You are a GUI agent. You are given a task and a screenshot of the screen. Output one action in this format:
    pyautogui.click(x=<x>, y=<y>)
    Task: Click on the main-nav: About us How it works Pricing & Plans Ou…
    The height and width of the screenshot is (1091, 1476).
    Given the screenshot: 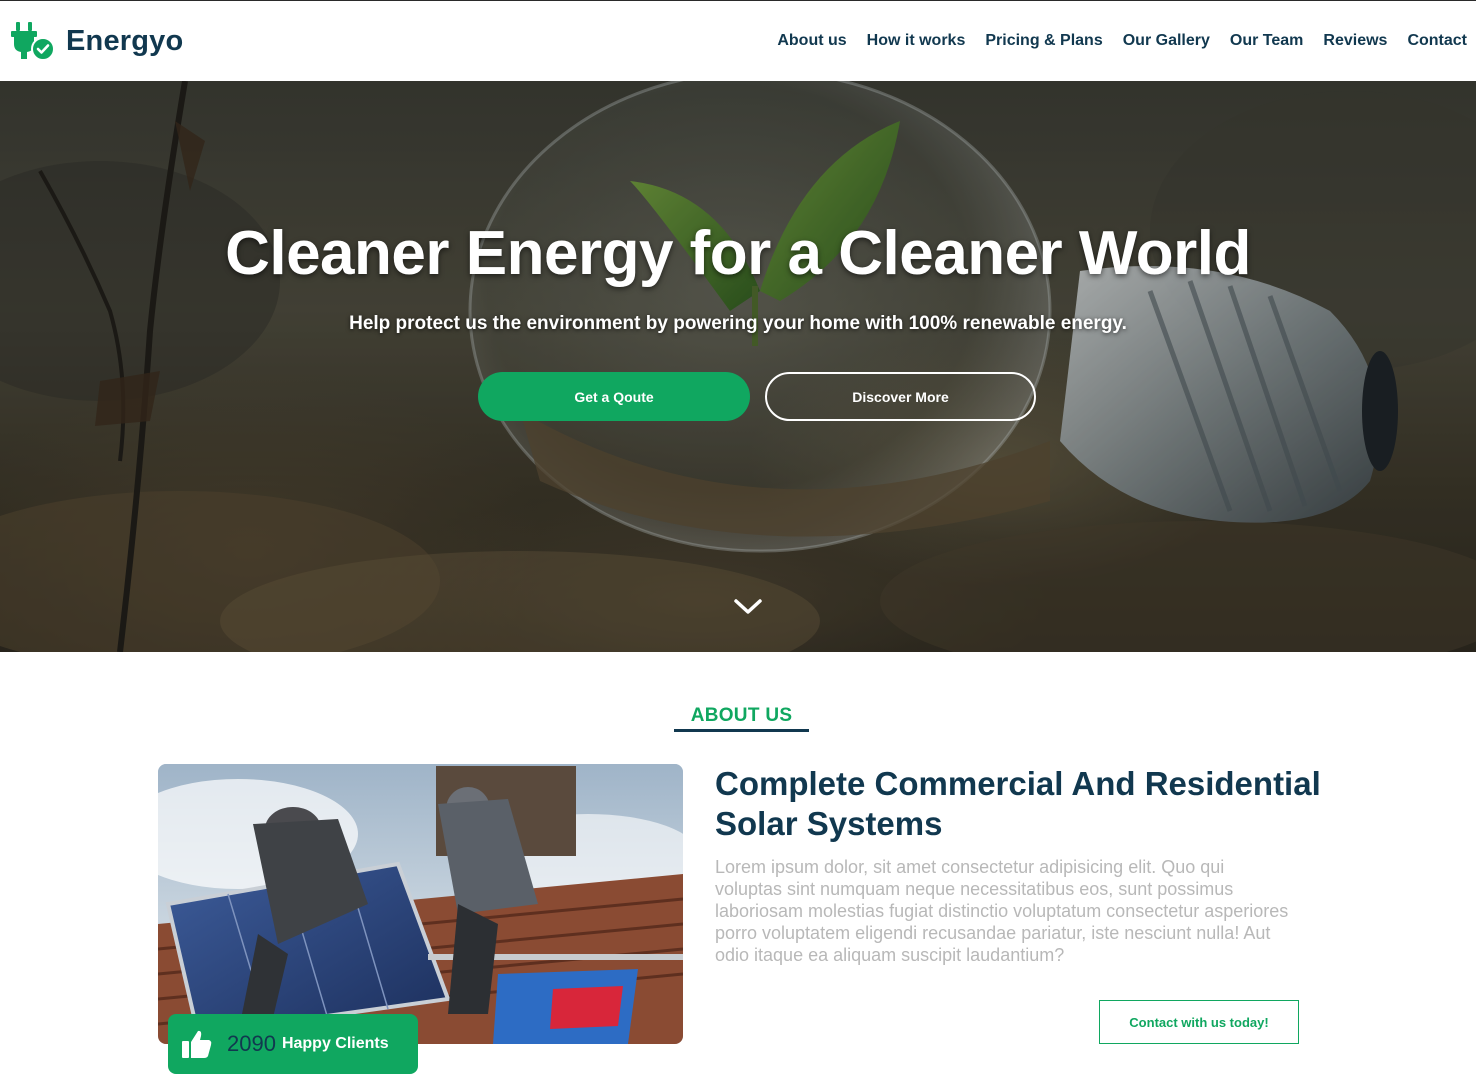 What is the action you would take?
    pyautogui.click(x=1112, y=41)
    